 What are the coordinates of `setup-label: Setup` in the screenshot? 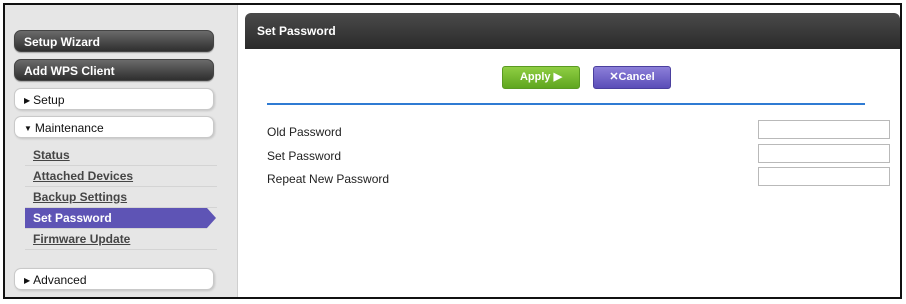 It's located at (49, 100).